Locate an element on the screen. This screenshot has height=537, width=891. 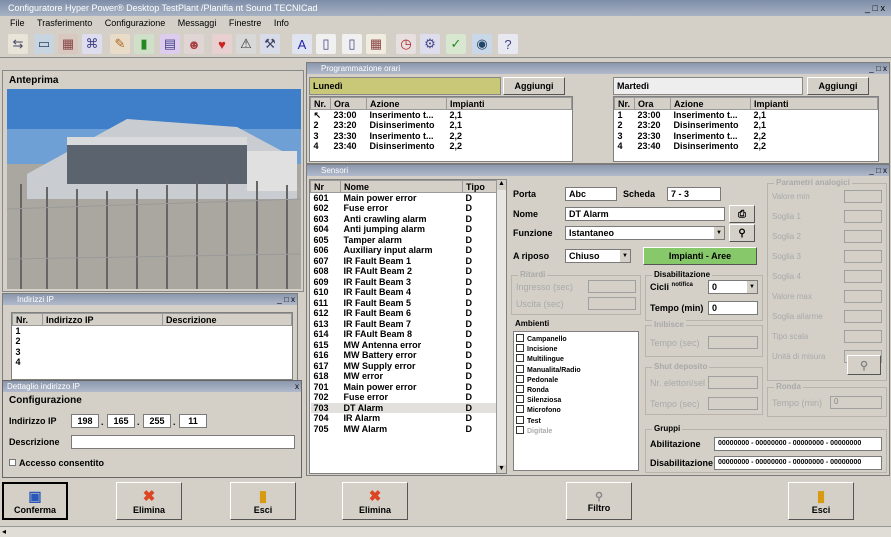
table-row: 603 Anti crawling alarm D is located at coordinates (408, 219).